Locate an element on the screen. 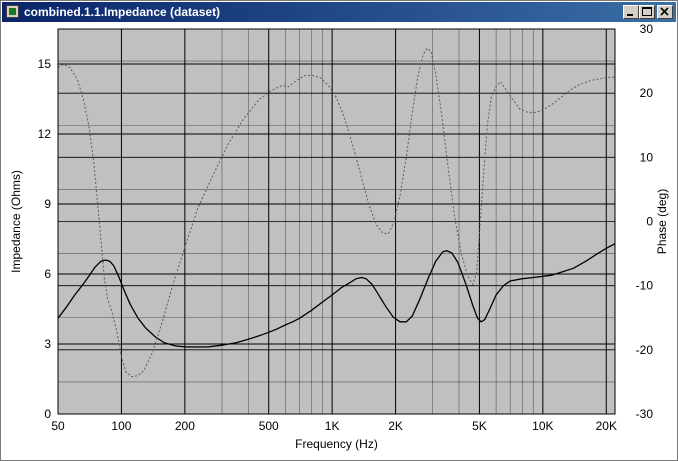 The height and width of the screenshot is (461, 678). x-tick-label: 200 is located at coordinates (185, 426).